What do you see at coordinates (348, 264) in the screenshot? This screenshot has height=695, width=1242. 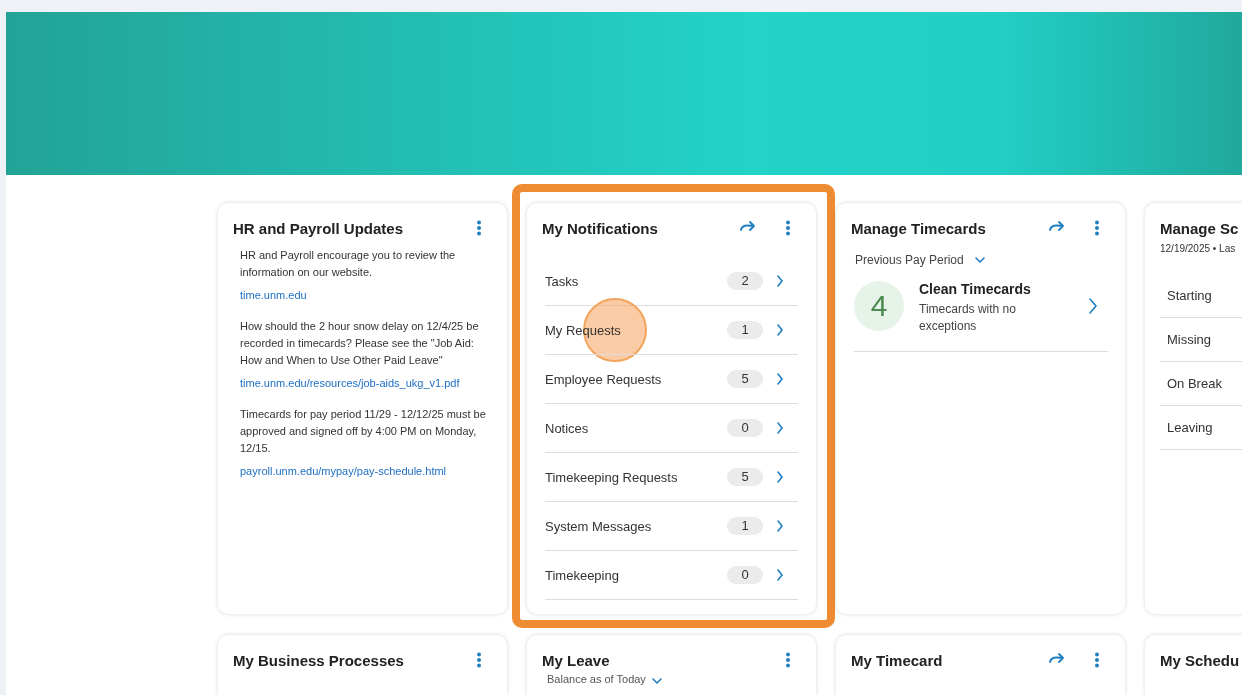 I see `announcement-text: HR and Payroll encourage you to review the information on our website.` at bounding box center [348, 264].